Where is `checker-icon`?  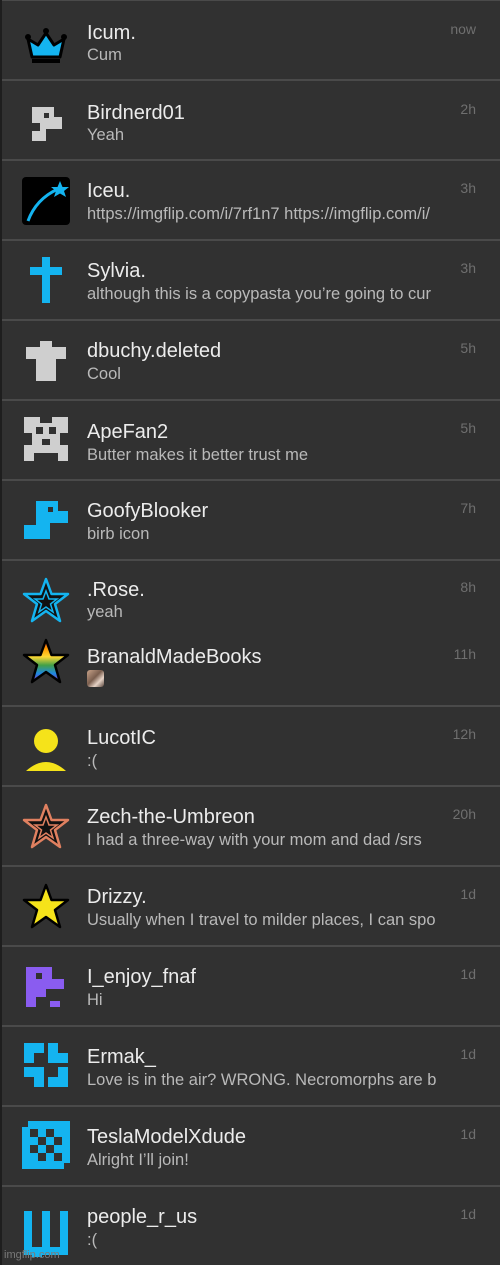
checker-icon is located at coordinates (46, 1145).